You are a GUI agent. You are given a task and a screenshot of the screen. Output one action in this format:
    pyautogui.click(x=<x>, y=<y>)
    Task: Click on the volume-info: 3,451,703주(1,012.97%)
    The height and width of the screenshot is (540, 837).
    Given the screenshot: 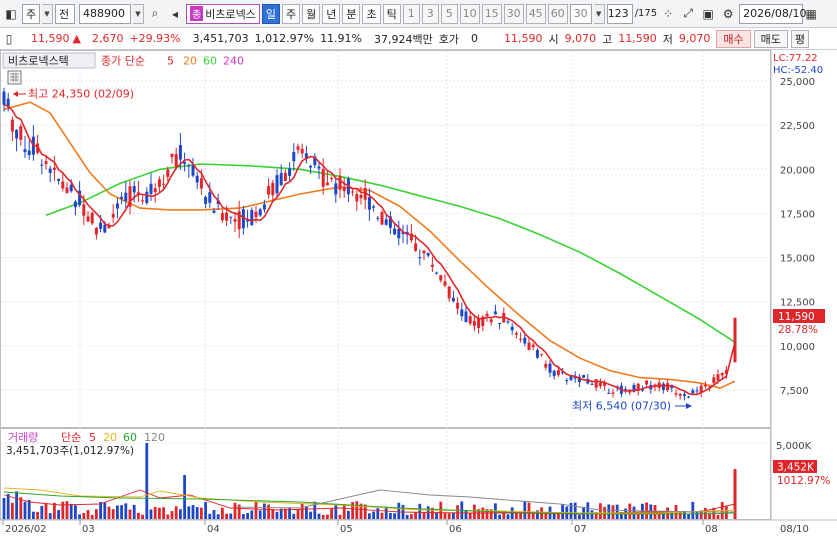 What is the action you would take?
    pyautogui.click(x=70, y=451)
    